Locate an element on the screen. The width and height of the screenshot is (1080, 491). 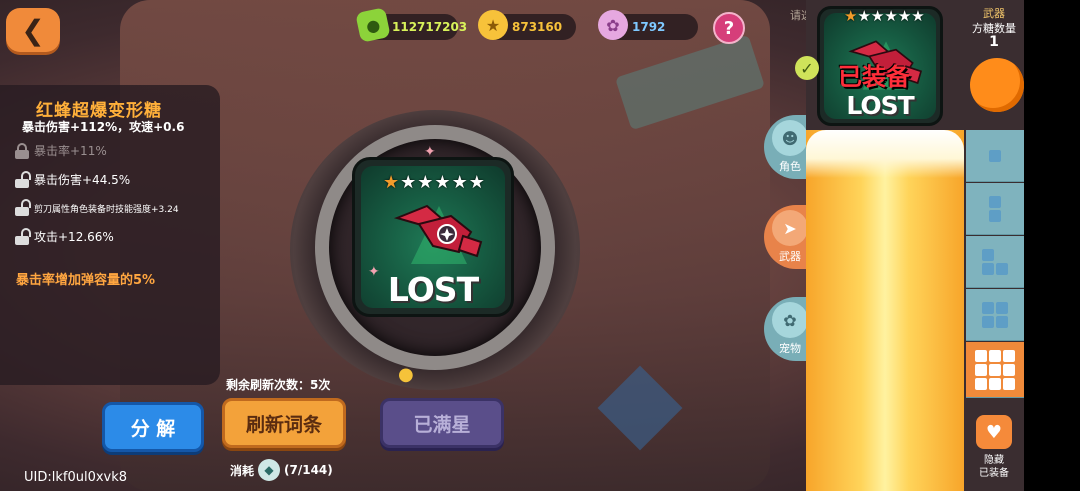
heart-icon: ♥ is located at coordinates (994, 432).